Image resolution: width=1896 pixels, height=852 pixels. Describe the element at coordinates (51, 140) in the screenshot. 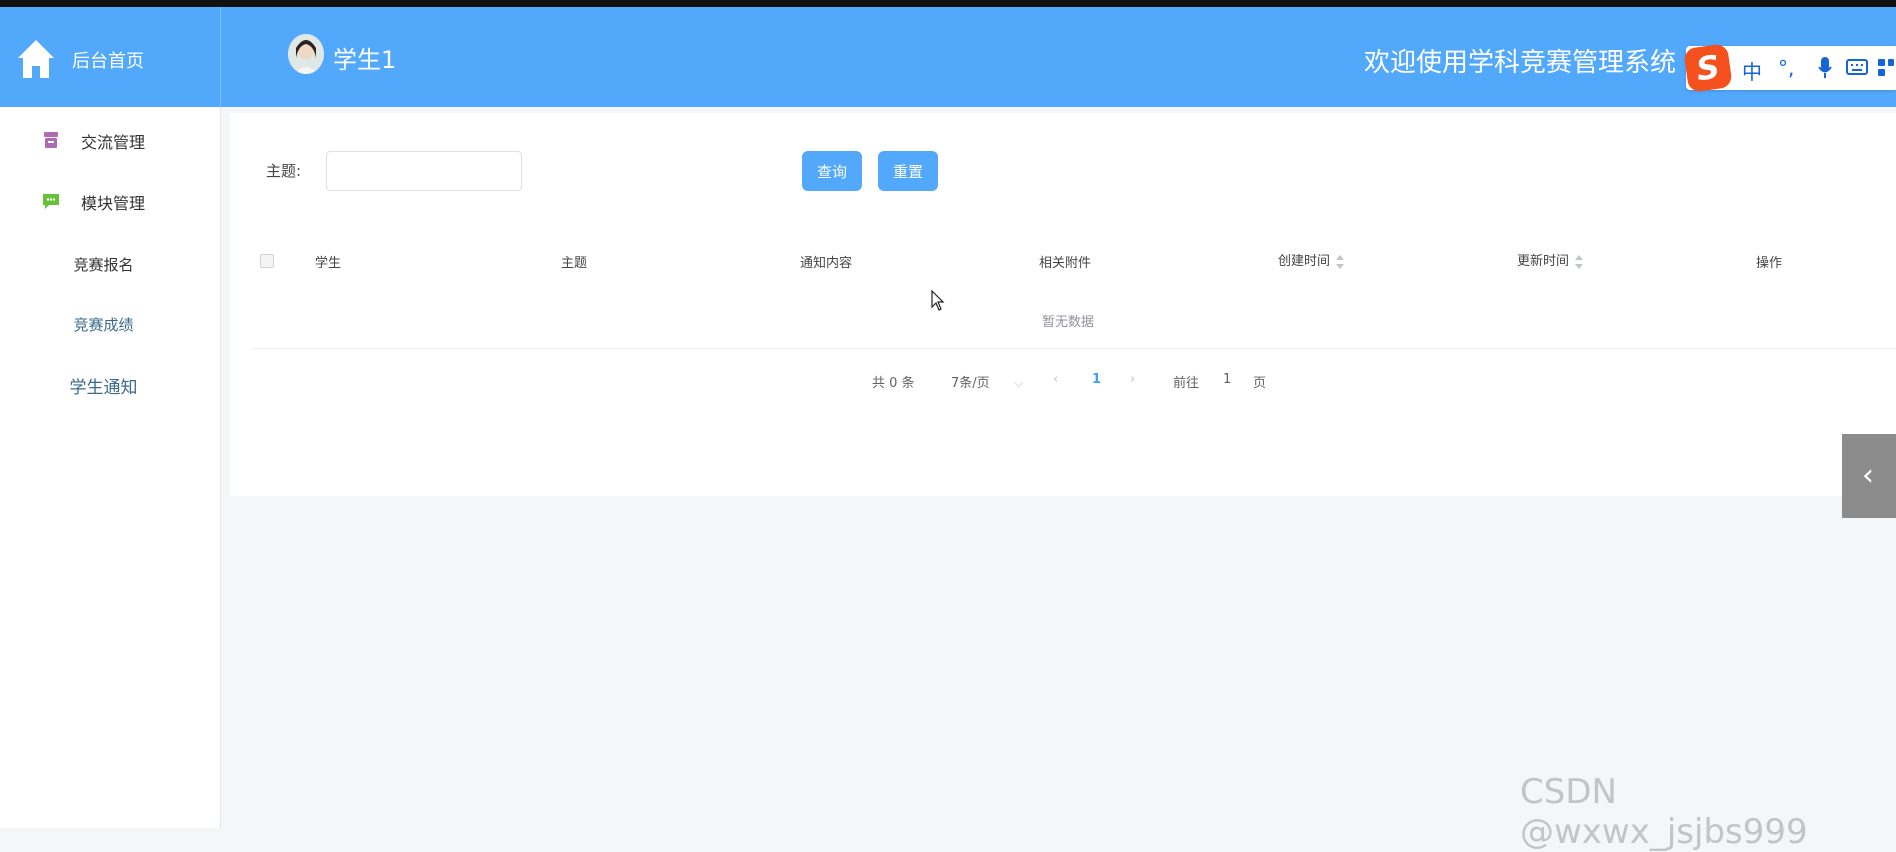

I see `archive-icon` at that location.